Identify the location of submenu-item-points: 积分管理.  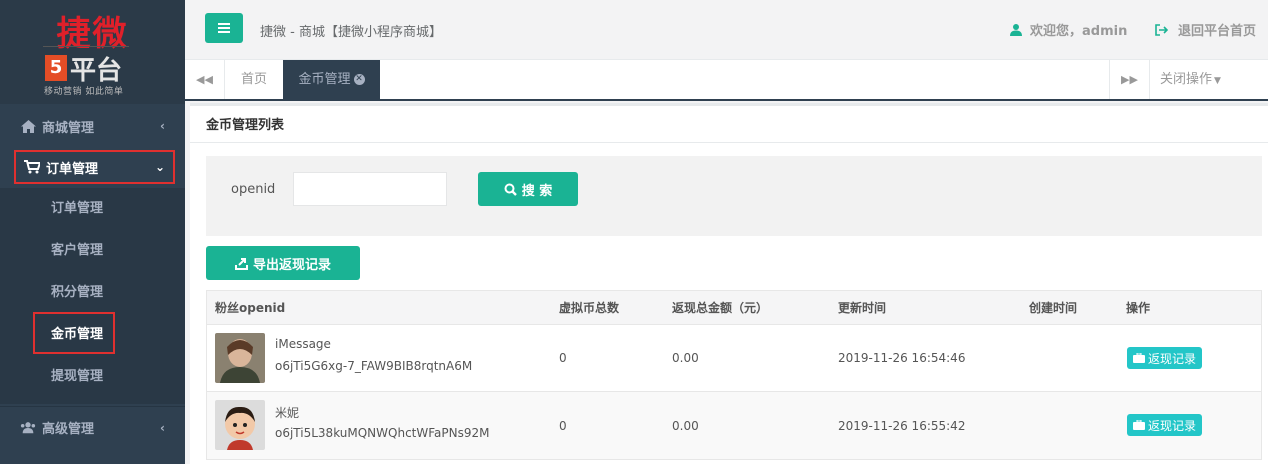
(92, 293).